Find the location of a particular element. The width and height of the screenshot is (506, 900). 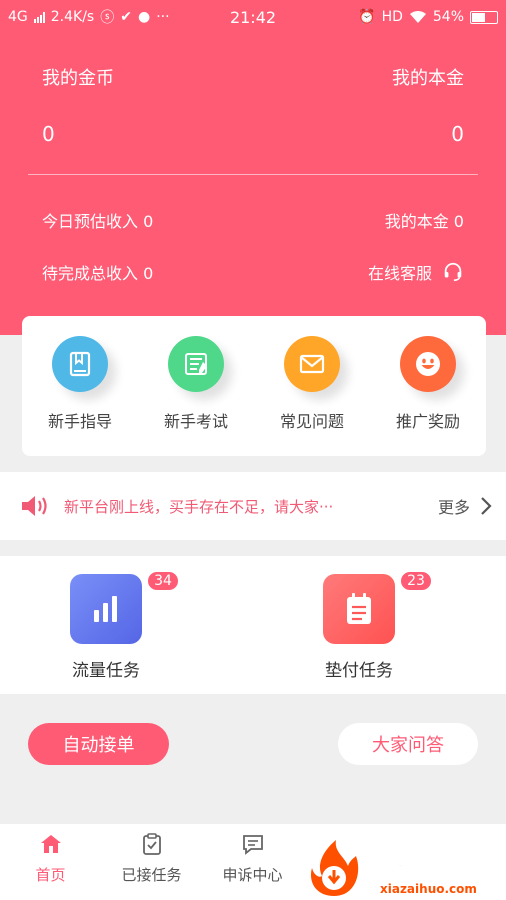

task-label: 垫付任务 is located at coordinates (359, 671).